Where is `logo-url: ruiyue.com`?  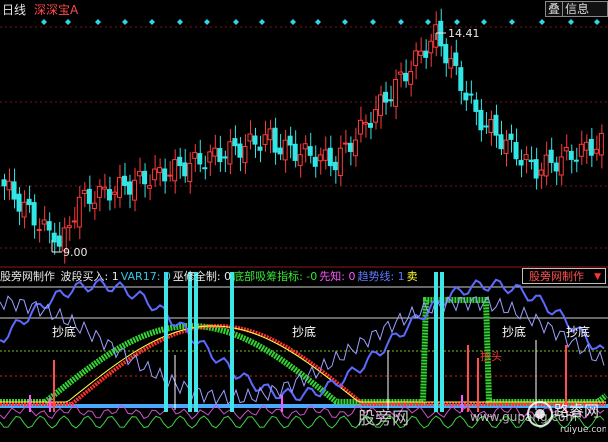 logo-url: ruiyue.com is located at coordinates (583, 430).